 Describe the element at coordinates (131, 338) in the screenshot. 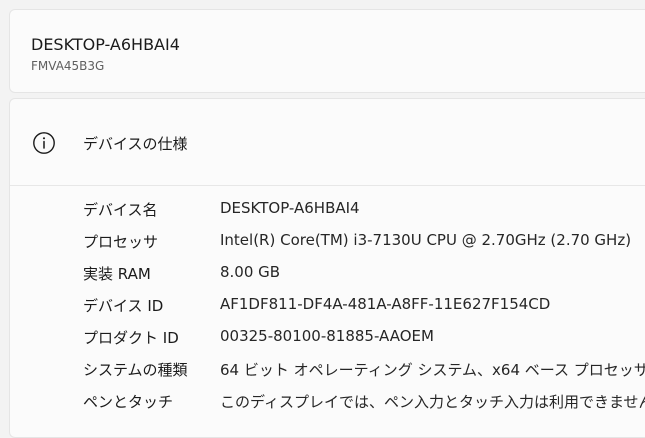

I see `spec-label: プロダクト ID` at that location.